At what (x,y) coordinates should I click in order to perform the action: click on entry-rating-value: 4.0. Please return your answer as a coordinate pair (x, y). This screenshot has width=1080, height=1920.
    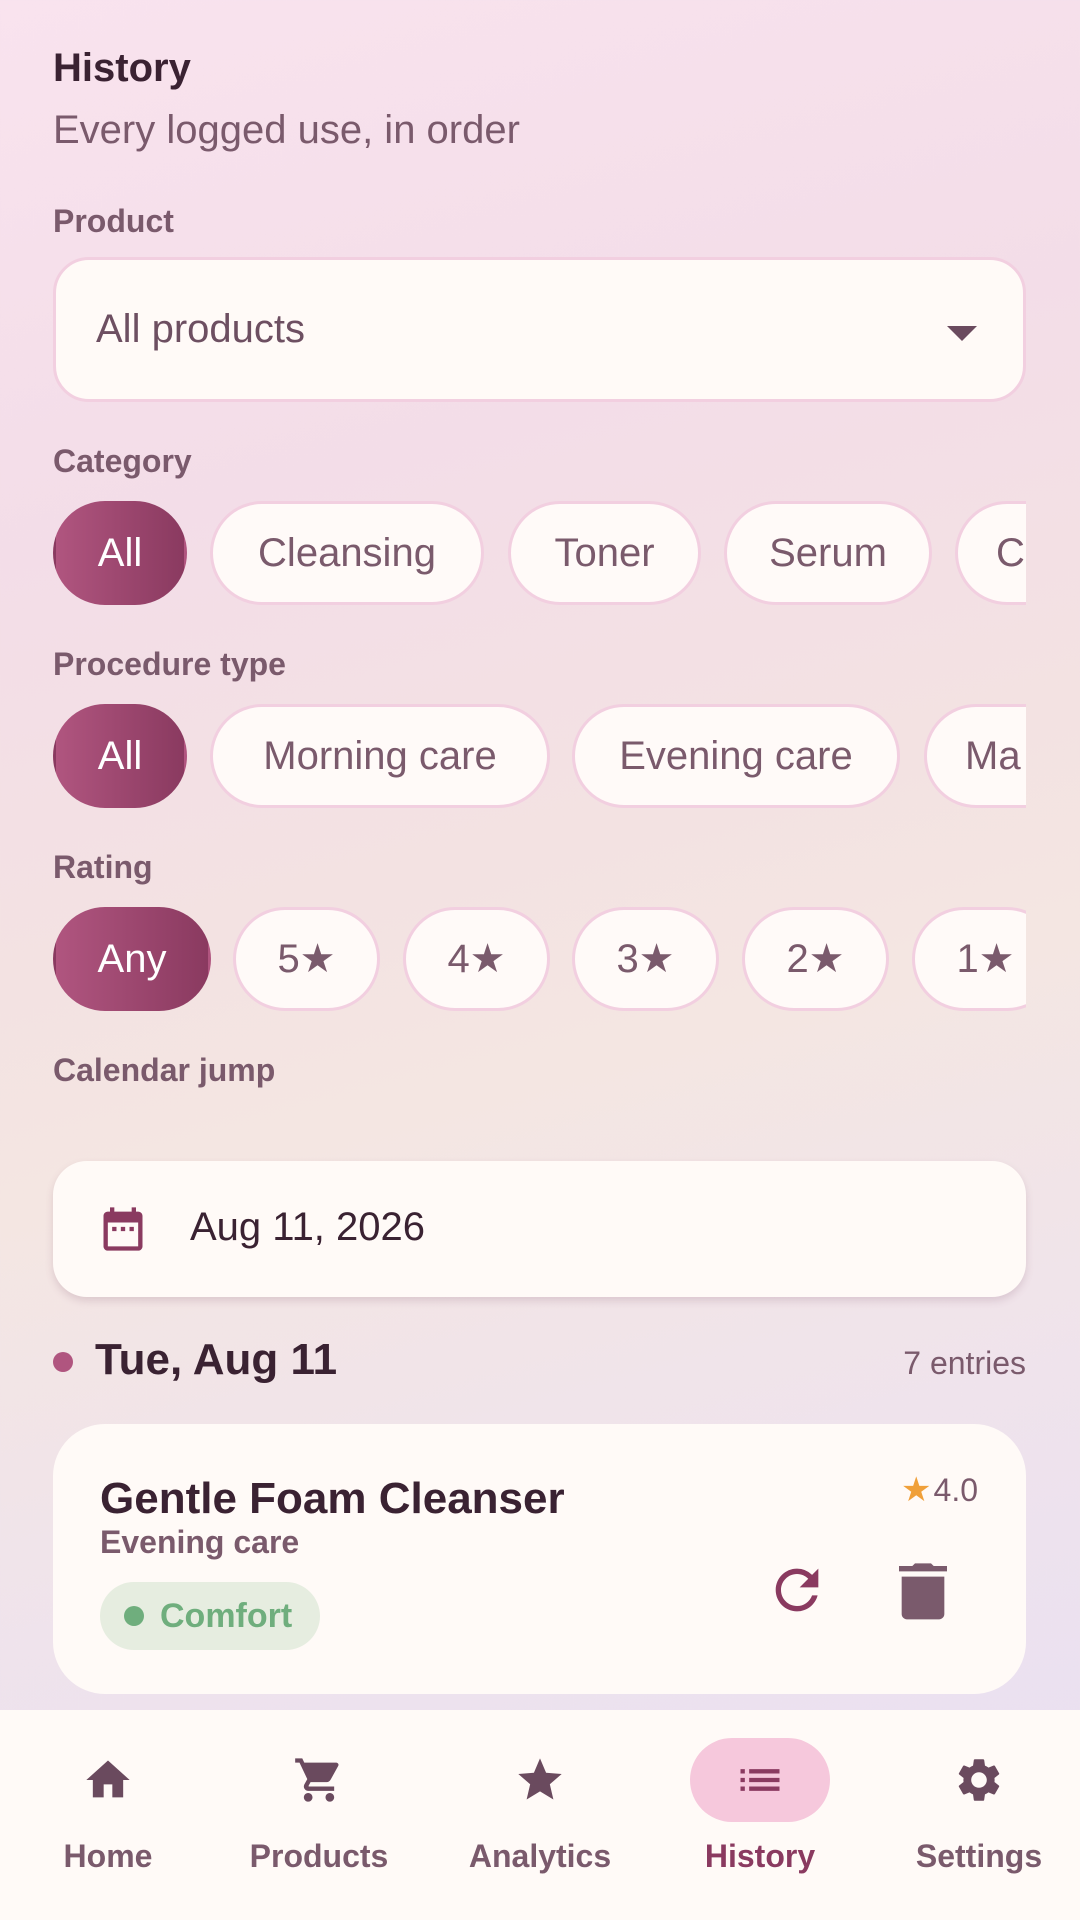
    Looking at the image, I should click on (955, 1489).